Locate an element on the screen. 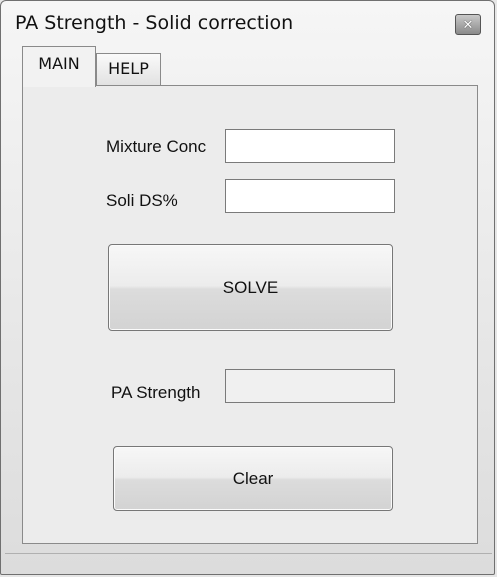 The height and width of the screenshot is (577, 497). solve-button-label: SOLVE is located at coordinates (250, 287).